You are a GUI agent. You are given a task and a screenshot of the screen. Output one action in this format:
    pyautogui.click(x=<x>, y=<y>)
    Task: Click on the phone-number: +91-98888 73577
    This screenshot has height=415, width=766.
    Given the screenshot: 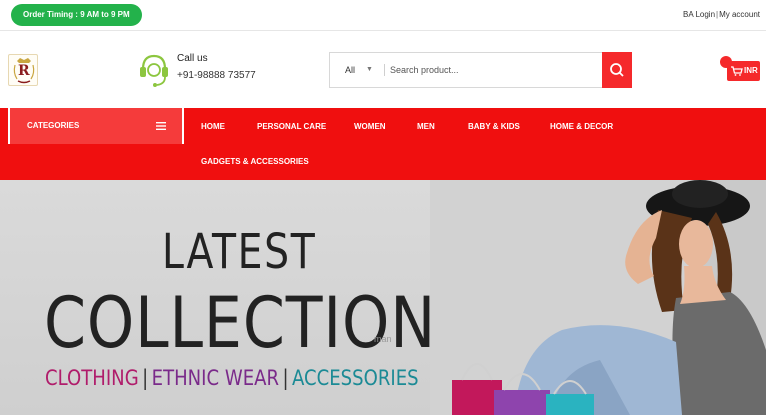 What is the action you would take?
    pyautogui.click(x=216, y=75)
    